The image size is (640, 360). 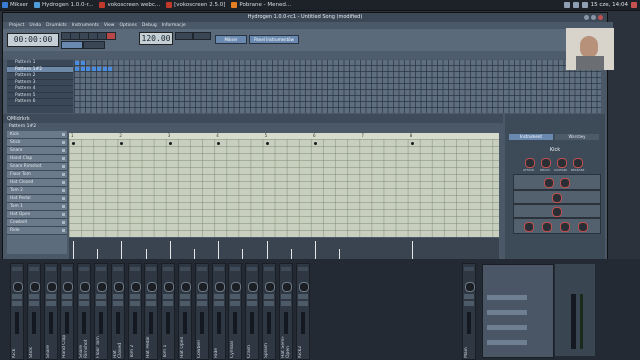 What do you see at coordinates (566, 5) in the screenshot?
I see `network-icon` at bounding box center [566, 5].